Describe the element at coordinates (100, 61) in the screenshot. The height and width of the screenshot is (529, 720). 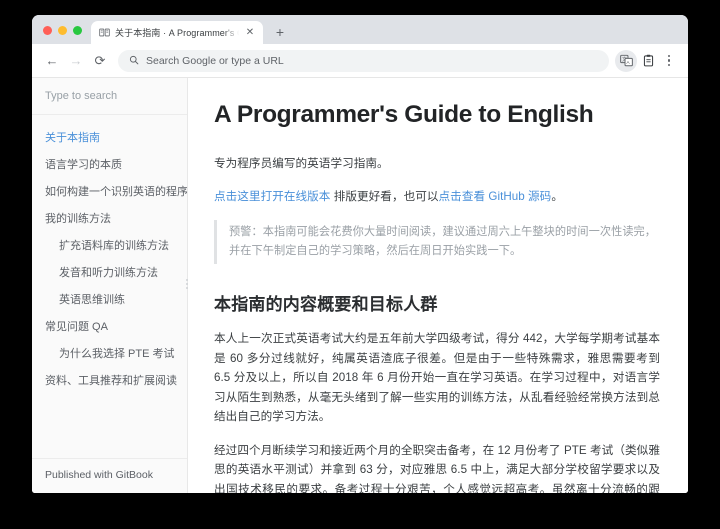
I see `reload-icon: ⟳` at that location.